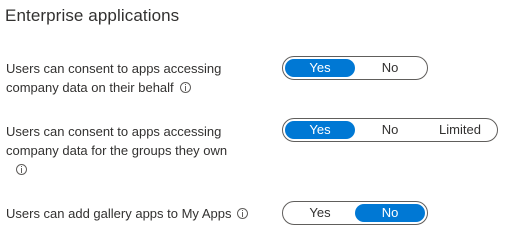 The width and height of the screenshot is (522, 251). I want to click on setting-label: Users can add gallery apps to My Apps, so click(127, 213).